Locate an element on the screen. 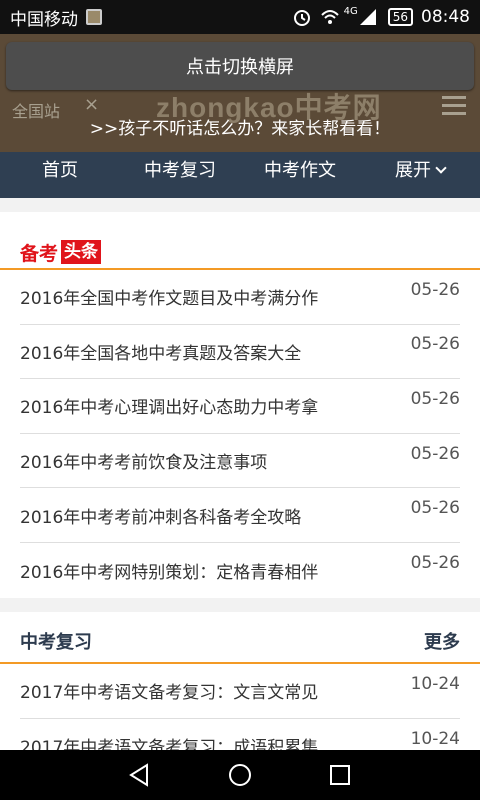 The height and width of the screenshot is (800, 480). nav-expand: 展开 is located at coordinates (420, 175).